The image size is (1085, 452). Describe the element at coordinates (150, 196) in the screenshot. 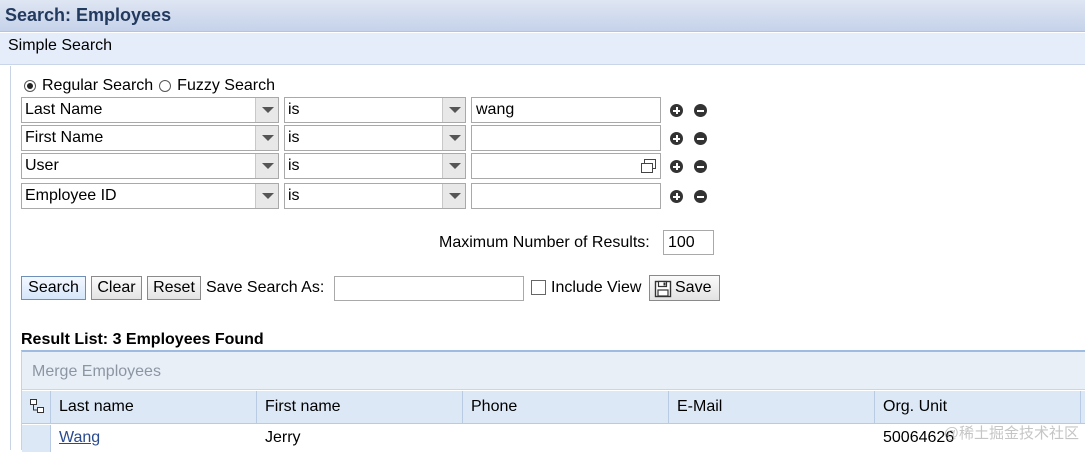

I see `field-select: Employee ID` at that location.